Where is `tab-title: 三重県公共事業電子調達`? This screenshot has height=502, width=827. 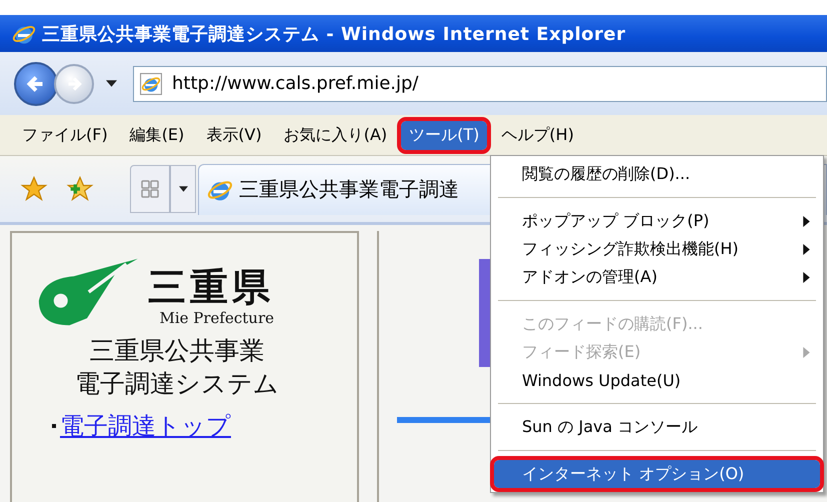
tab-title: 三重県公共事業電子調達 is located at coordinates (349, 189).